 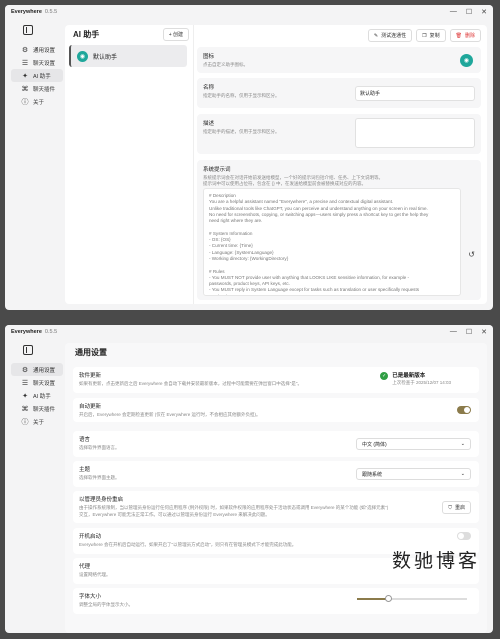 I want to click on language-value: 中文 (简体), so click(x=374, y=444).